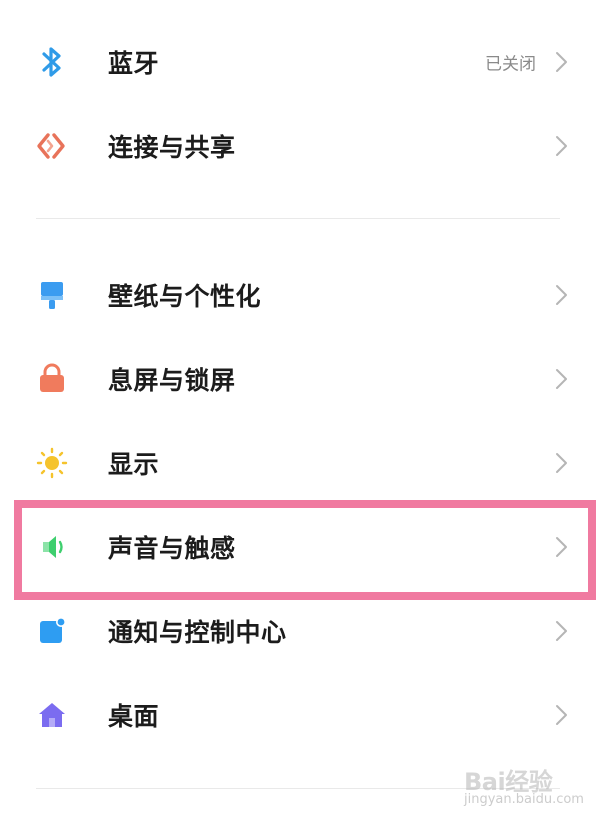 The image size is (598, 822). I want to click on sun-icon, so click(52, 463).